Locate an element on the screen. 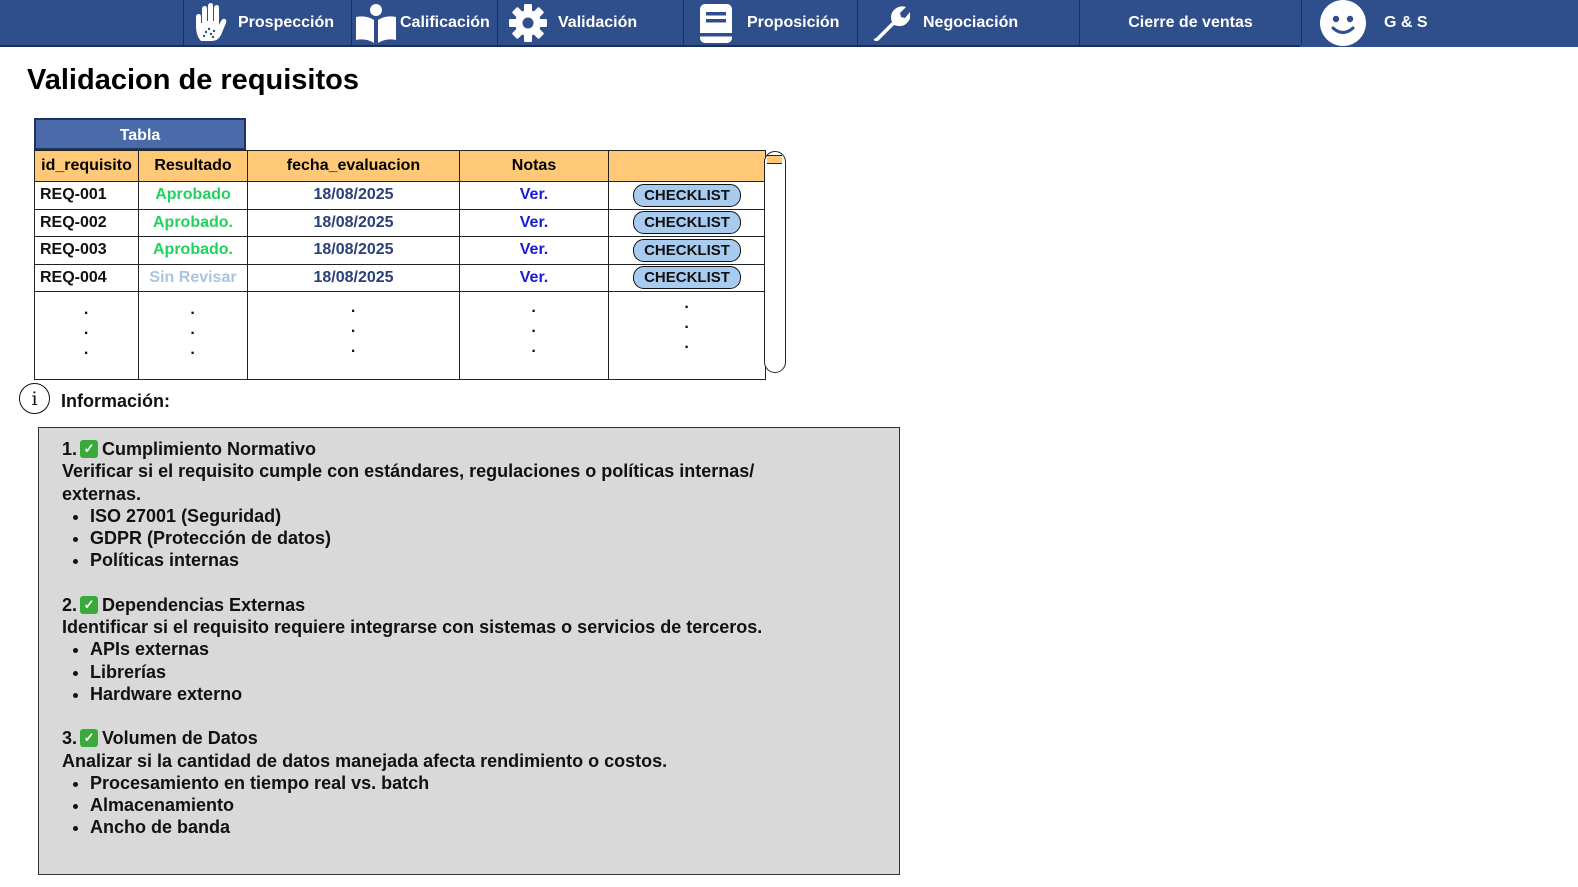  section-title-text: Dependencias Externas is located at coordinates (204, 604).